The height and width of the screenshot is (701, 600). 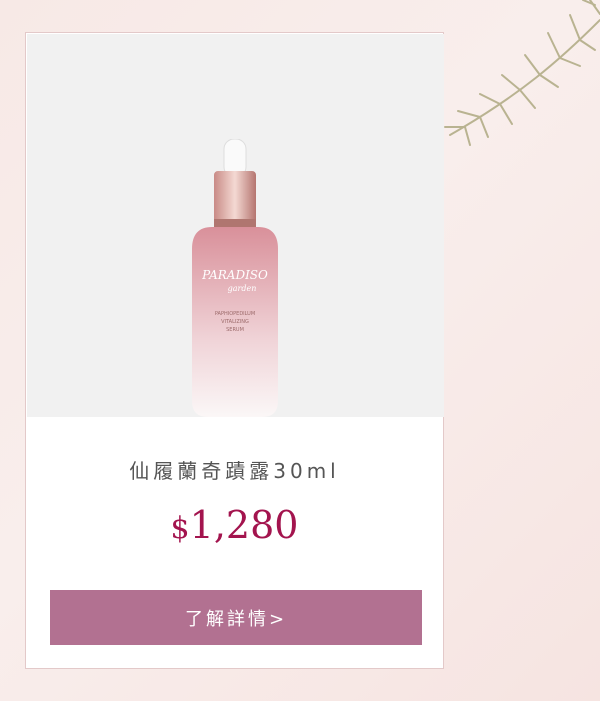 I want to click on product-price: $1,280, so click(x=234, y=525).